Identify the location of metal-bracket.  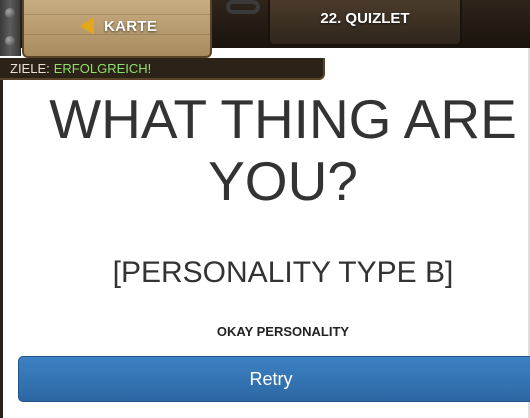
(10, 28).